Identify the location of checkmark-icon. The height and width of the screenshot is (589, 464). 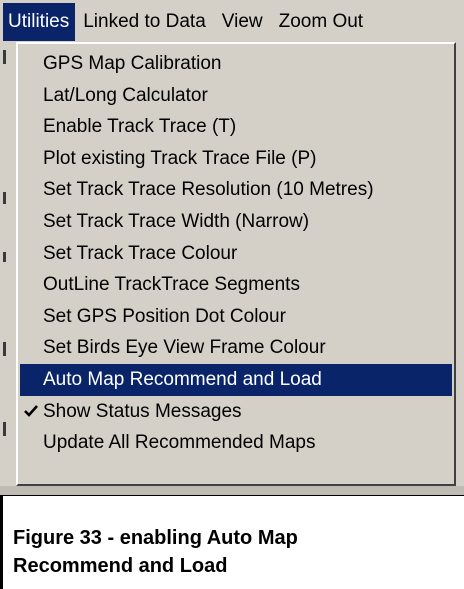
(31, 411).